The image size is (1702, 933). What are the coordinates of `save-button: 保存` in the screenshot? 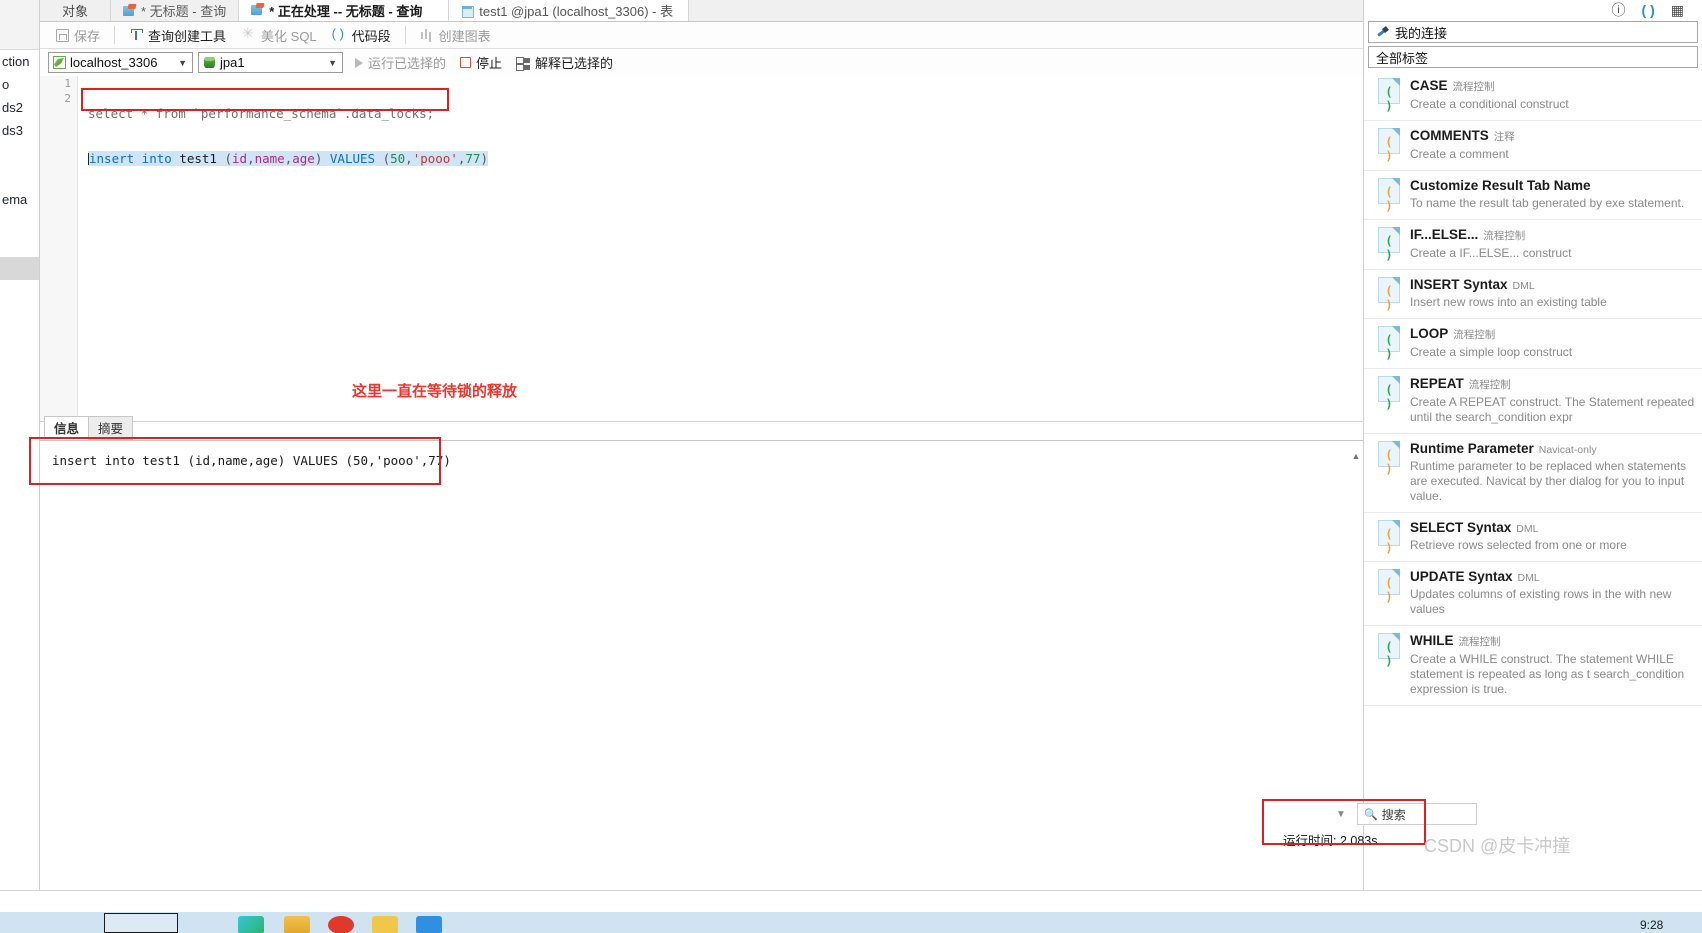 It's located at (77, 35).